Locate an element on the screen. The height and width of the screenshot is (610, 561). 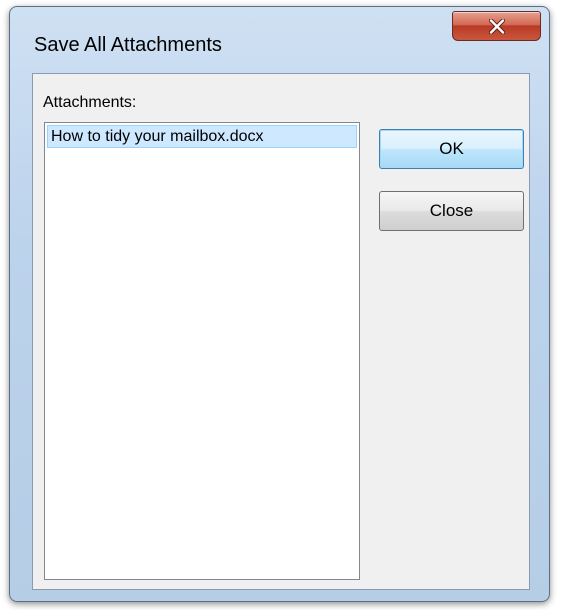
title-bar: Save All Attachments is located at coordinates (279, 39).